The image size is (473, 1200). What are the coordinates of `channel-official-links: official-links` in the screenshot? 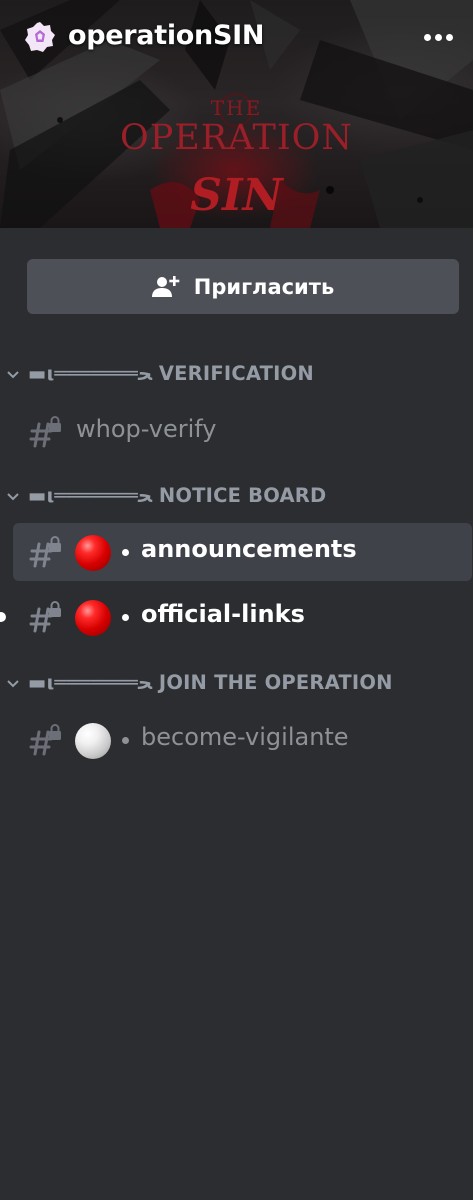 It's located at (242, 617).